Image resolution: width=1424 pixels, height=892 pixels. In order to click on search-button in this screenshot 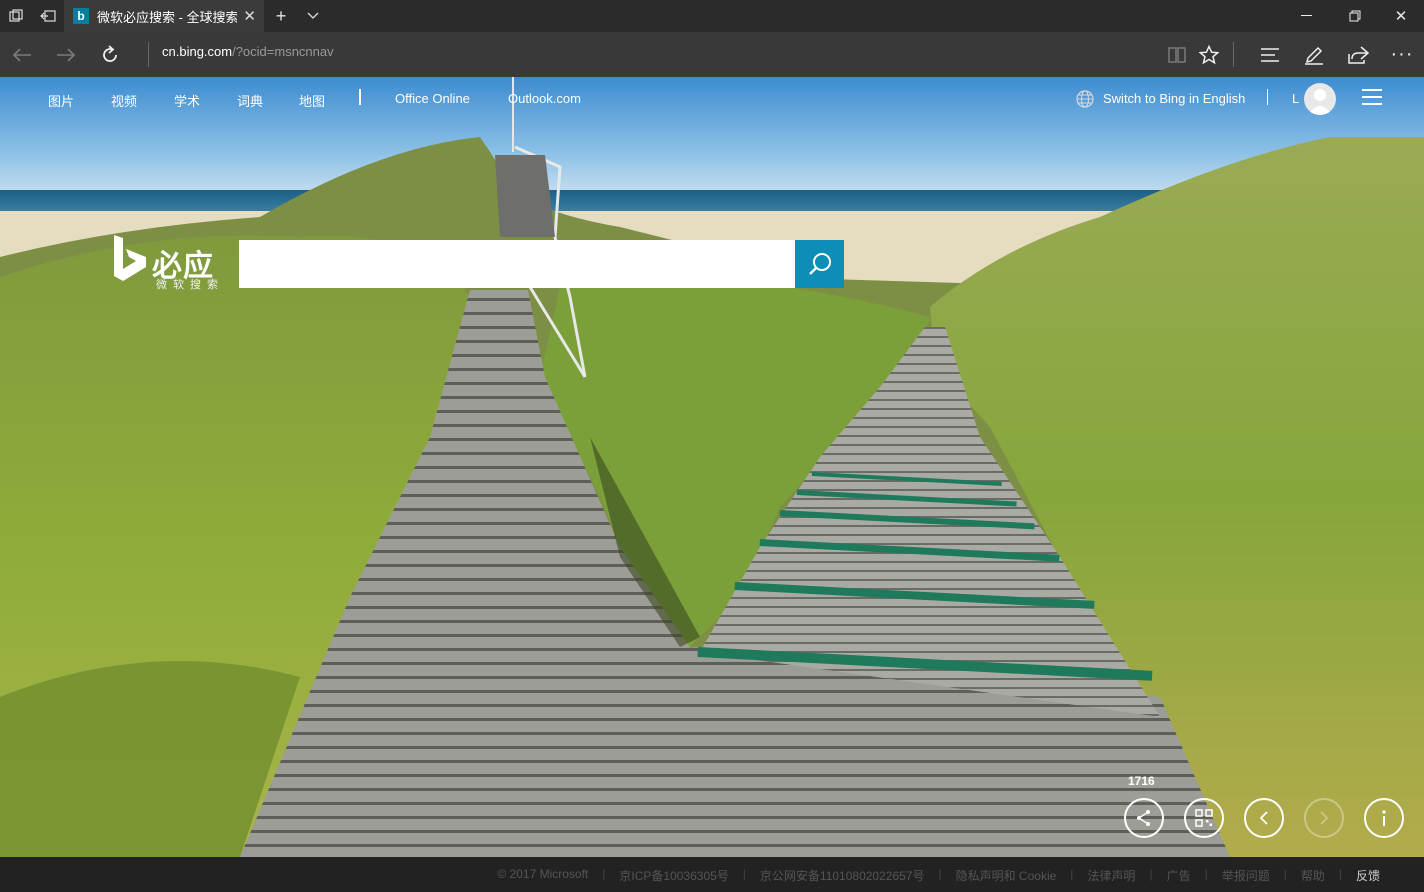, I will do `click(819, 264)`.